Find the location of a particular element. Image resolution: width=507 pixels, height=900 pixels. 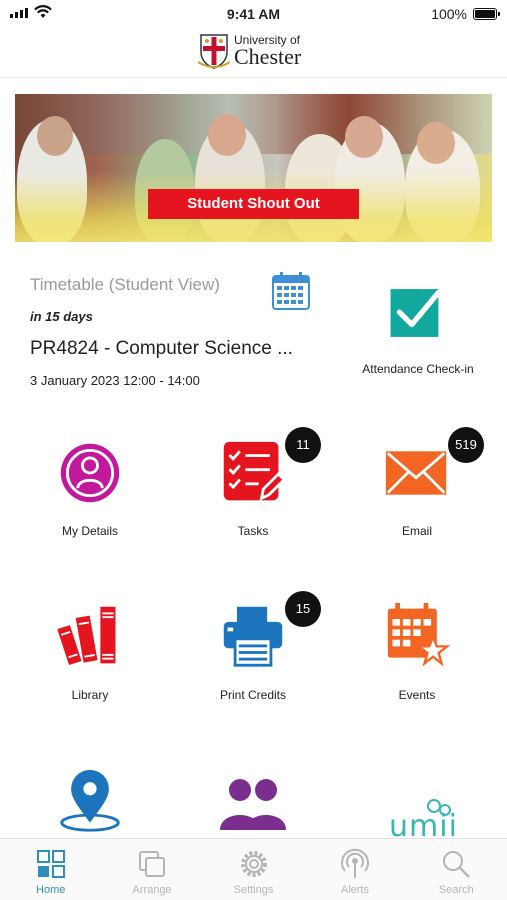

groups-tile is located at coordinates (253, 809).